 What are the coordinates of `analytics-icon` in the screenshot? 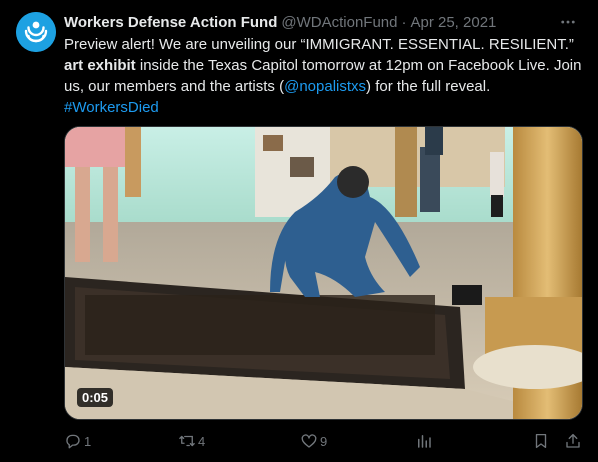 It's located at (424, 441).